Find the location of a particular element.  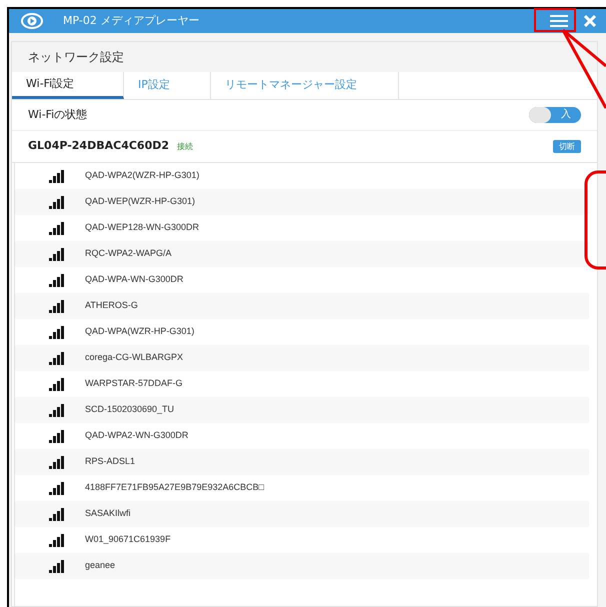

play-logo-icon is located at coordinates (32, 21).